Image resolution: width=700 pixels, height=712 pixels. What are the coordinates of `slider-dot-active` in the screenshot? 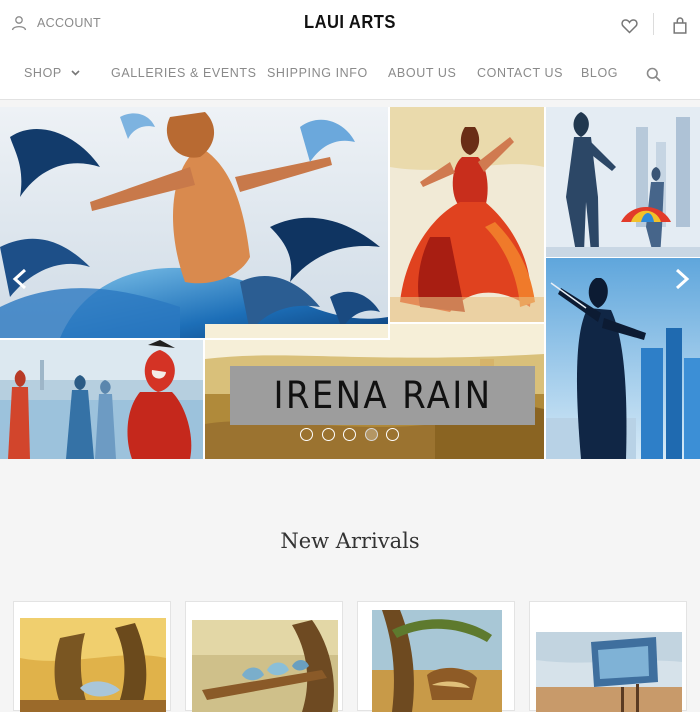 It's located at (371, 434).